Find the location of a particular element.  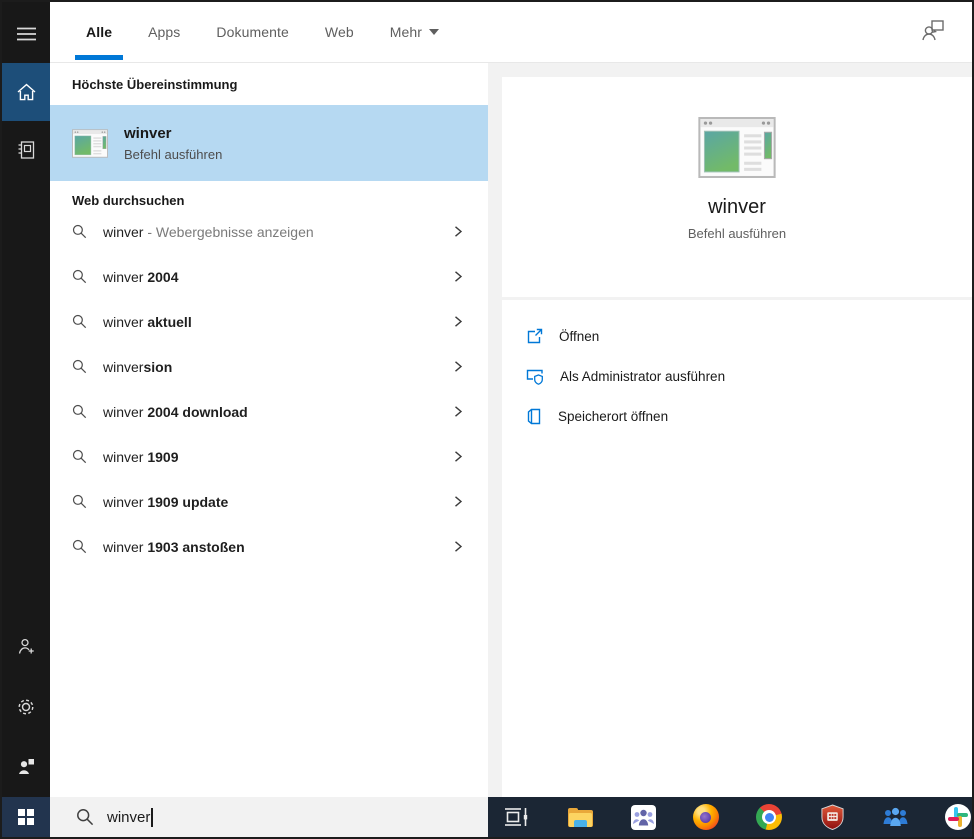

taskbar-slack-button is located at coordinates (958, 817).